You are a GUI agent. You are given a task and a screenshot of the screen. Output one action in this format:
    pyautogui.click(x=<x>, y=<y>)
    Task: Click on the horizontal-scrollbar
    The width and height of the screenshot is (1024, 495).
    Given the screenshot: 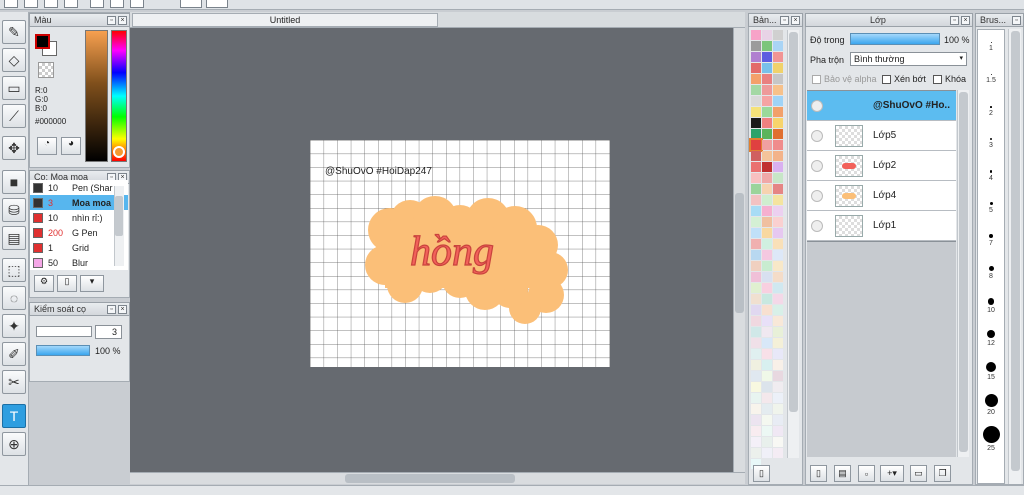 What is the action you would take?
    pyautogui.click(x=437, y=478)
    